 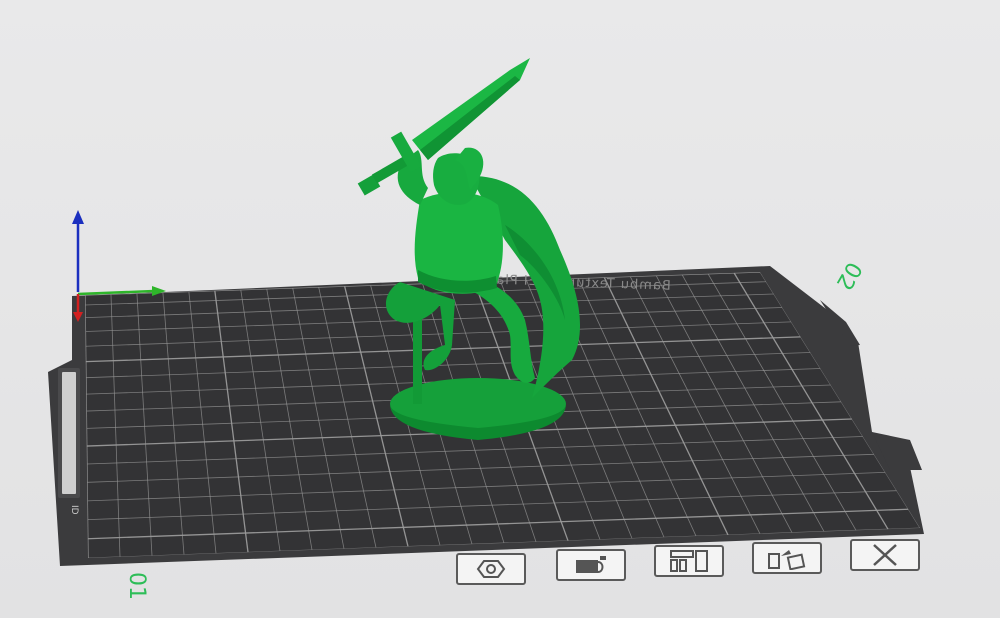 I want to click on layout-icon, so click(x=689, y=561).